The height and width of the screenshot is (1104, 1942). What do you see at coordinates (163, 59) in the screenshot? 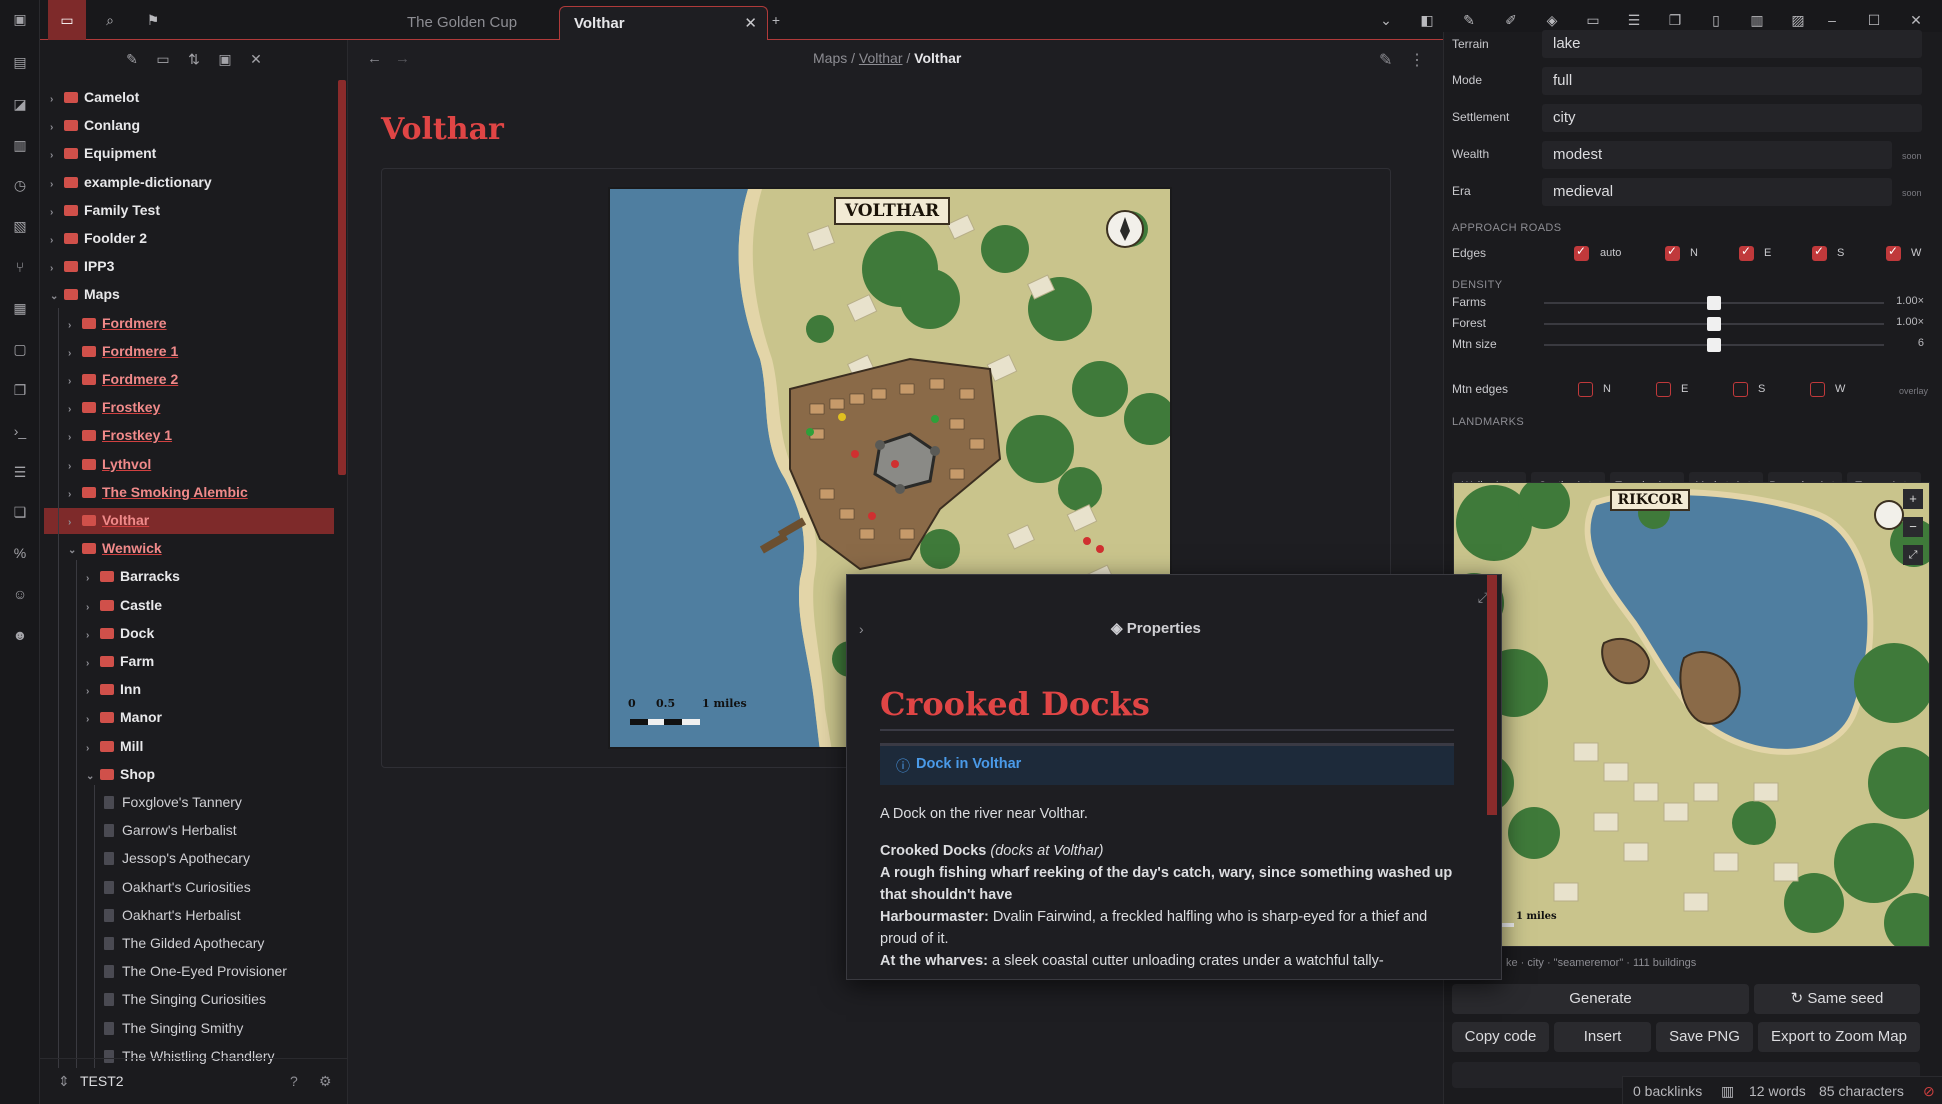
I see `new-folder-icon: ▭` at bounding box center [163, 59].